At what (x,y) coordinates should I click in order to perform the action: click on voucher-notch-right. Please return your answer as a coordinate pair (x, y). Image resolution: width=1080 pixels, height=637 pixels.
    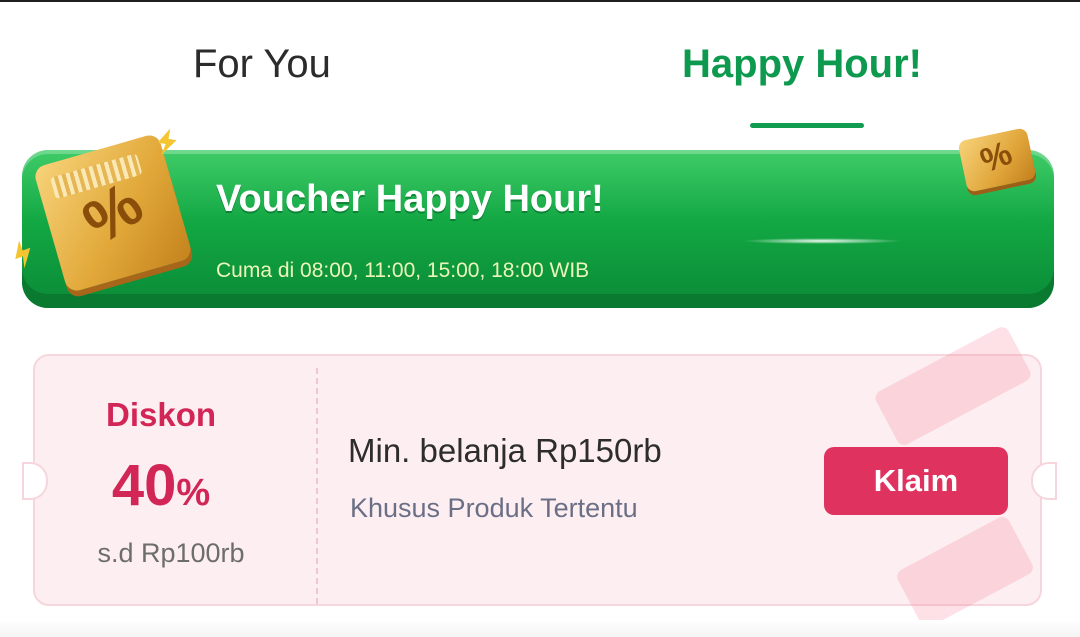
    Looking at the image, I should click on (1044, 481).